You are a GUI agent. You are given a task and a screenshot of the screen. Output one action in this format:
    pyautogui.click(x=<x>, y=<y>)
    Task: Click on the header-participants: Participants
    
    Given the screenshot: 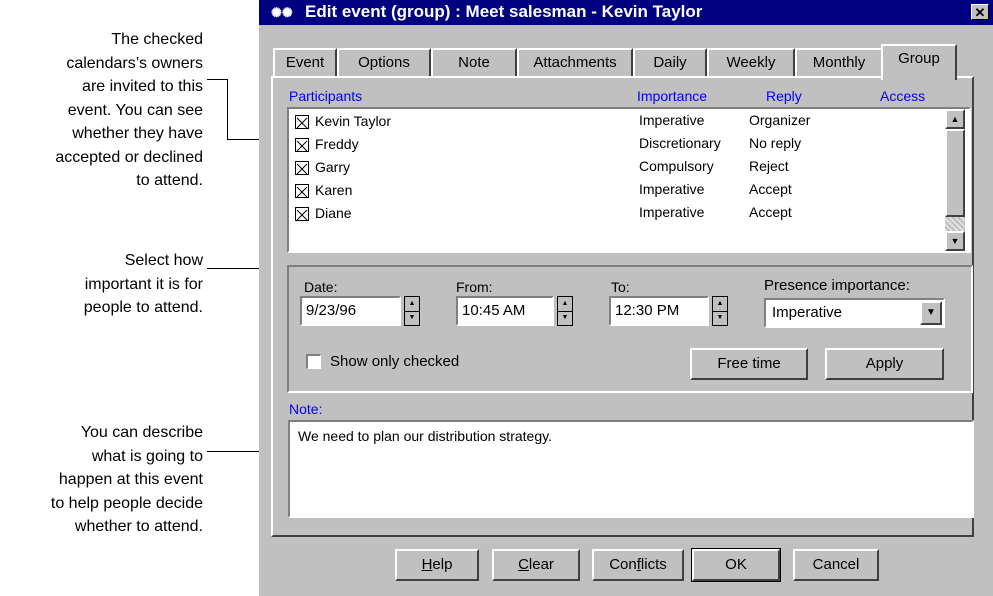 What is the action you would take?
    pyautogui.click(x=326, y=96)
    